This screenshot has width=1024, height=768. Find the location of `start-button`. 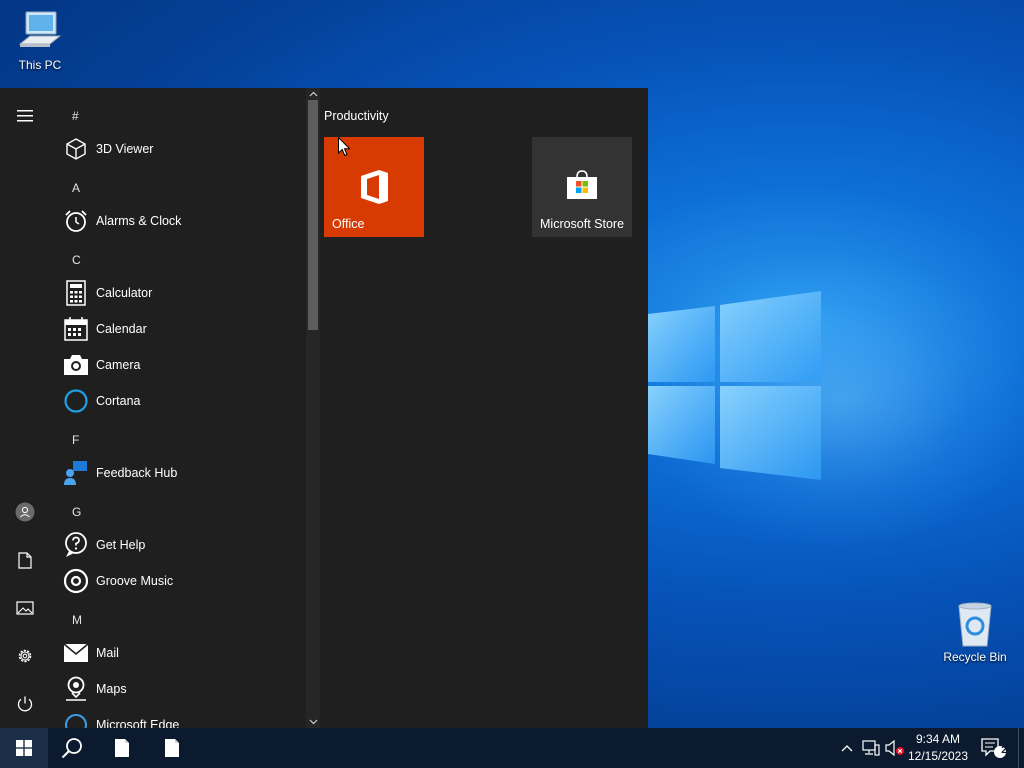

start-button is located at coordinates (24, 748).